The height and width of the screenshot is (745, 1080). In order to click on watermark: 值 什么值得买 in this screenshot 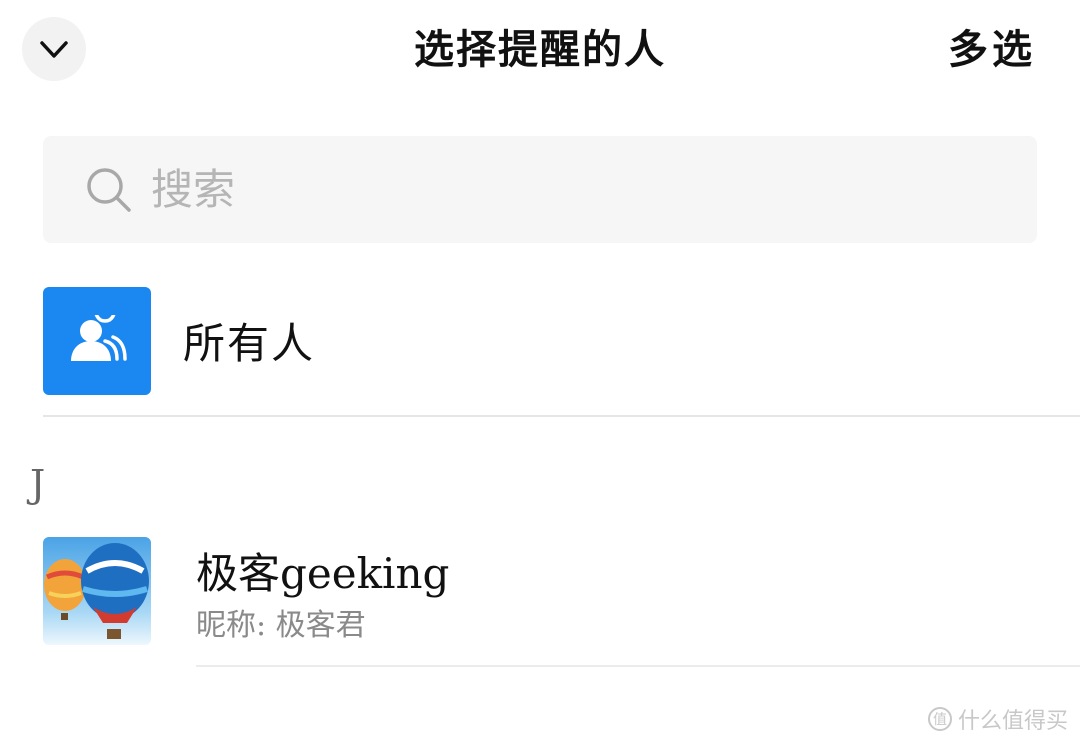, I will do `click(997, 719)`.